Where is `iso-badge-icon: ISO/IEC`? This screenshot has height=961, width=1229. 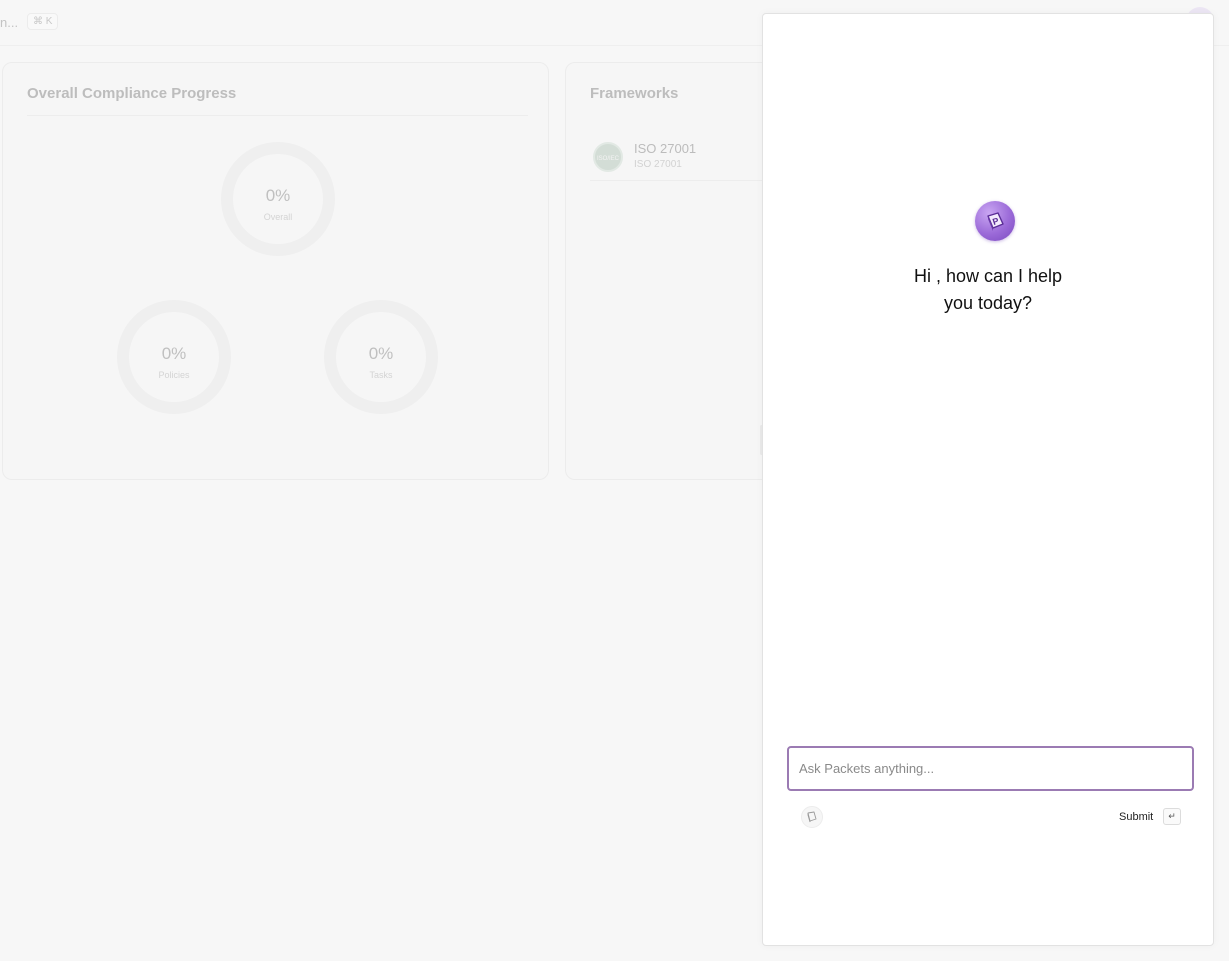
iso-badge-icon: ISO/IEC is located at coordinates (608, 157).